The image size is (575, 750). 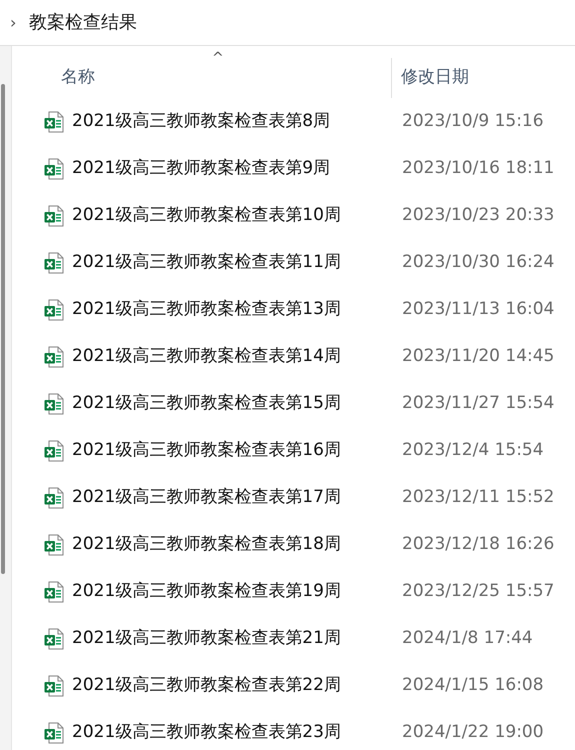 What do you see at coordinates (477, 309) in the screenshot?
I see `modified-date: 2023/11/13 16:04` at bounding box center [477, 309].